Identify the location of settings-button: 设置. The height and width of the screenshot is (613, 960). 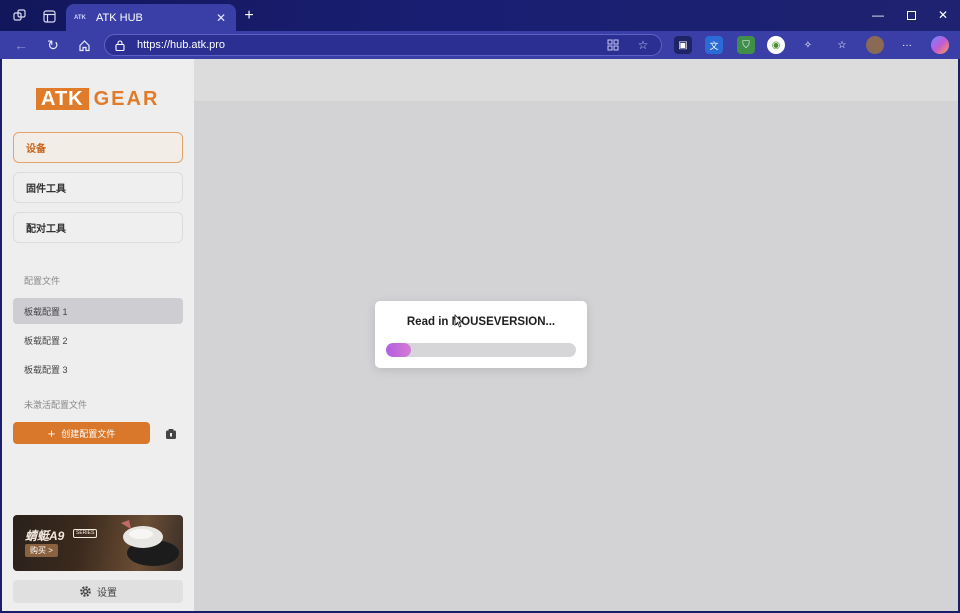
(98, 591).